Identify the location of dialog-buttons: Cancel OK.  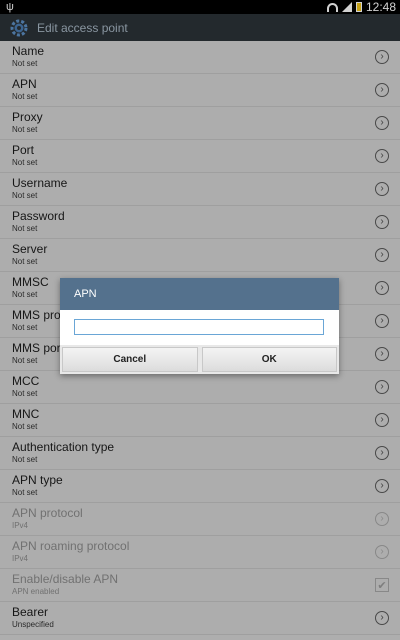
(199, 359).